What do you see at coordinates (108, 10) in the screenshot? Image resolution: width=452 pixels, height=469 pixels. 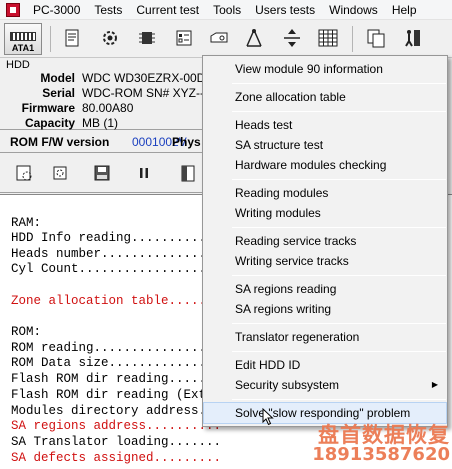 I see `menu-tests: Tests` at bounding box center [108, 10].